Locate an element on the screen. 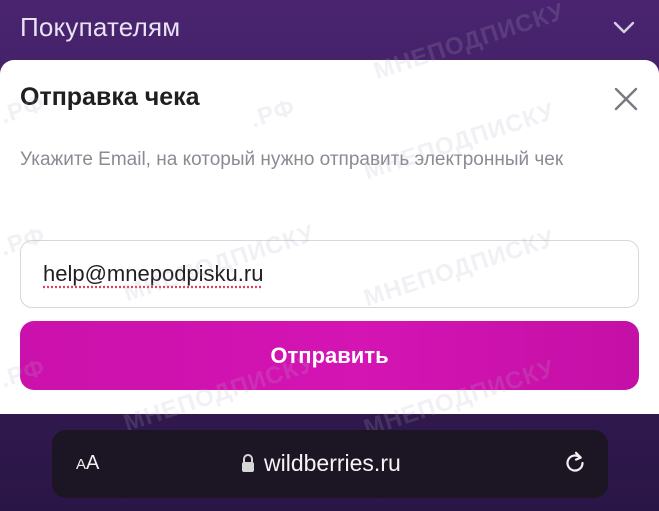 The image size is (659, 511). text-size-button: AA is located at coordinates (87, 463).